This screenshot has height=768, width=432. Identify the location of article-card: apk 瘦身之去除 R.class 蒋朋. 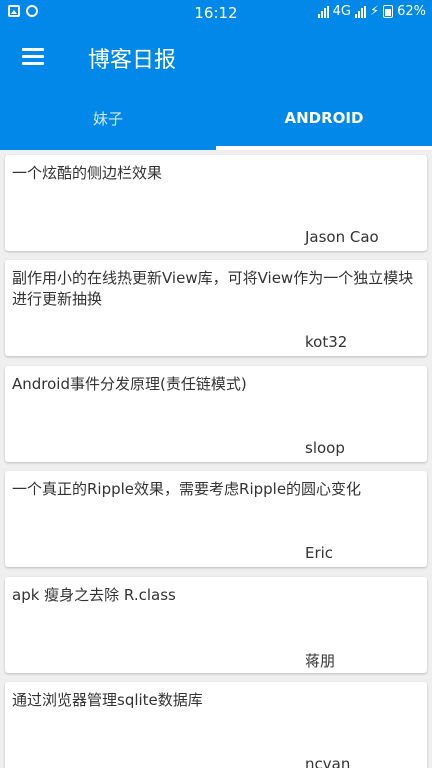
(216, 625).